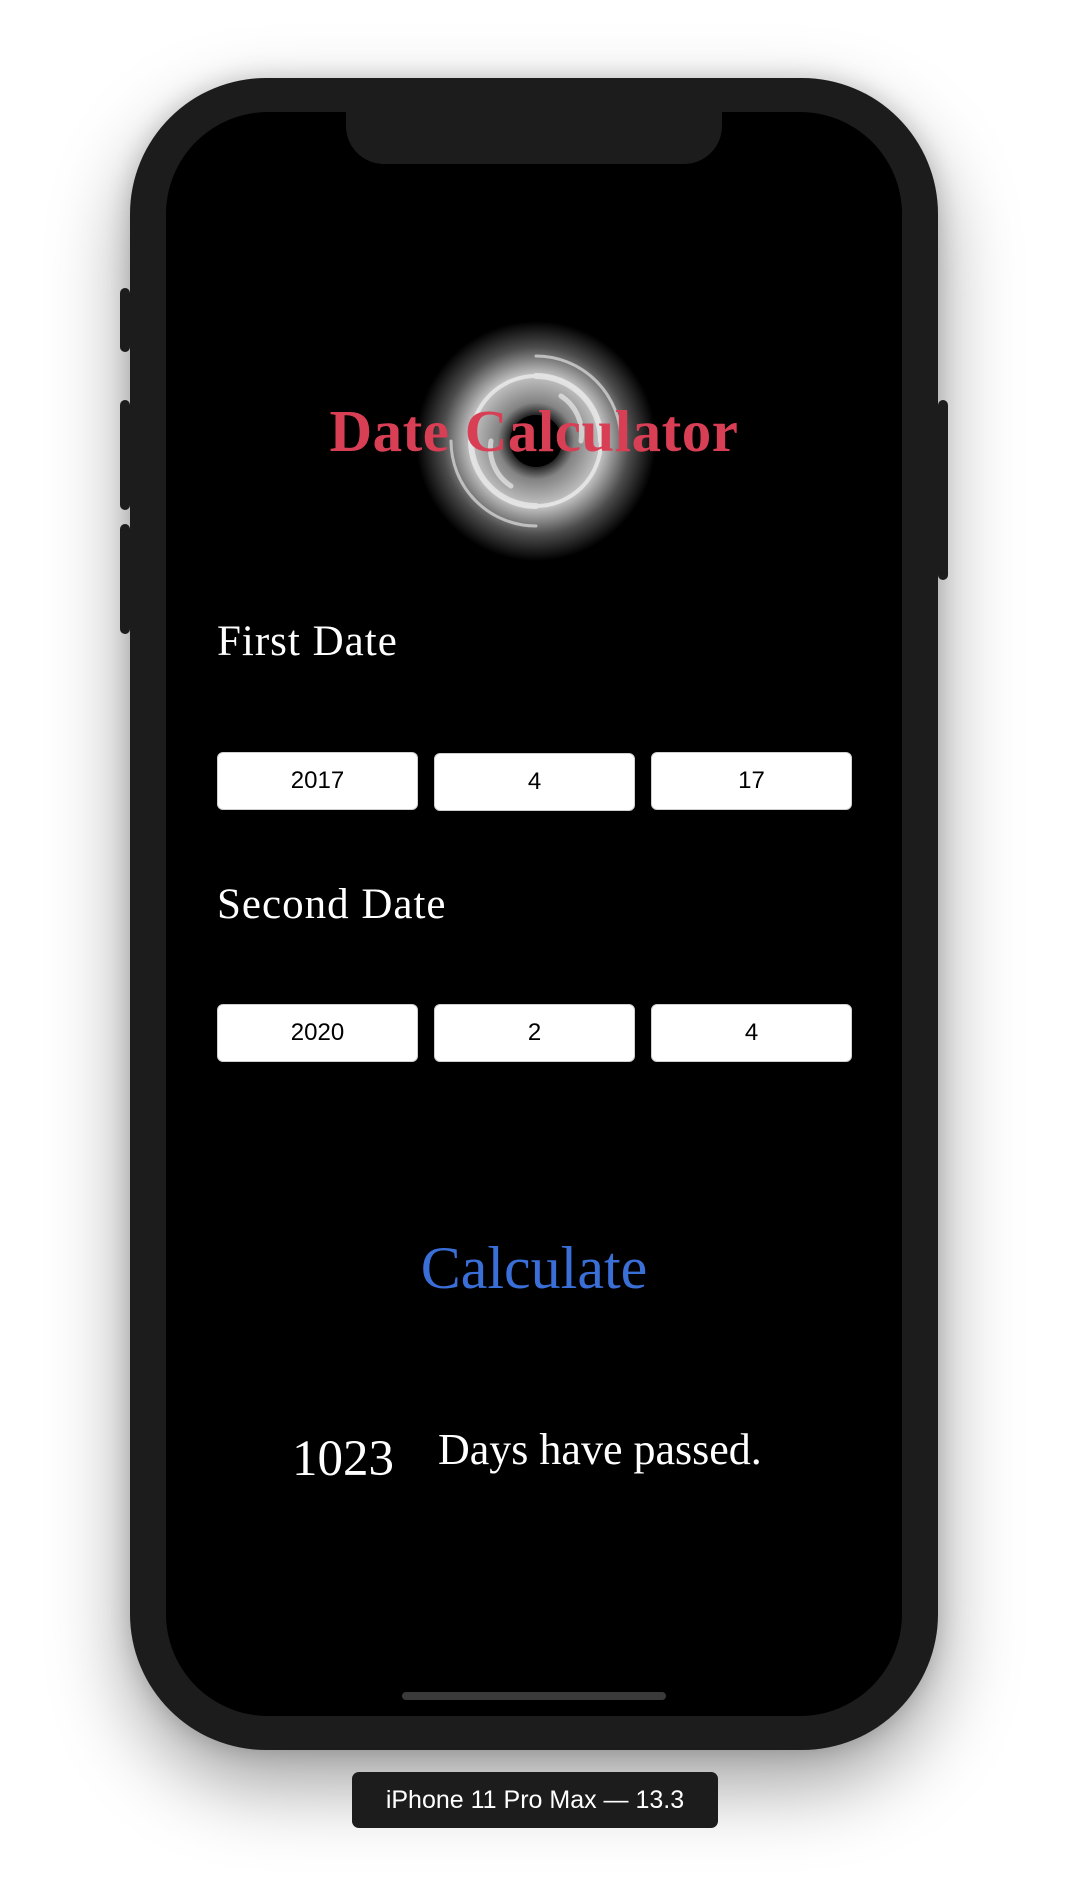 The width and height of the screenshot is (1070, 1900). Describe the element at coordinates (534, 138) in the screenshot. I see `notch` at that location.